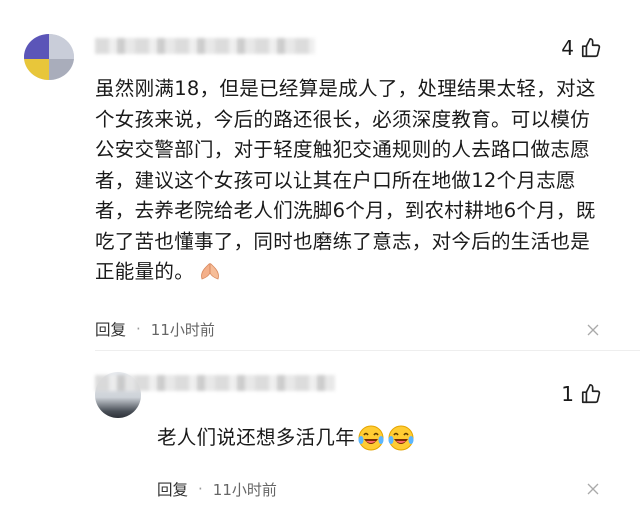  What do you see at coordinates (49, 57) in the screenshot?
I see `commenter-avatar` at bounding box center [49, 57].